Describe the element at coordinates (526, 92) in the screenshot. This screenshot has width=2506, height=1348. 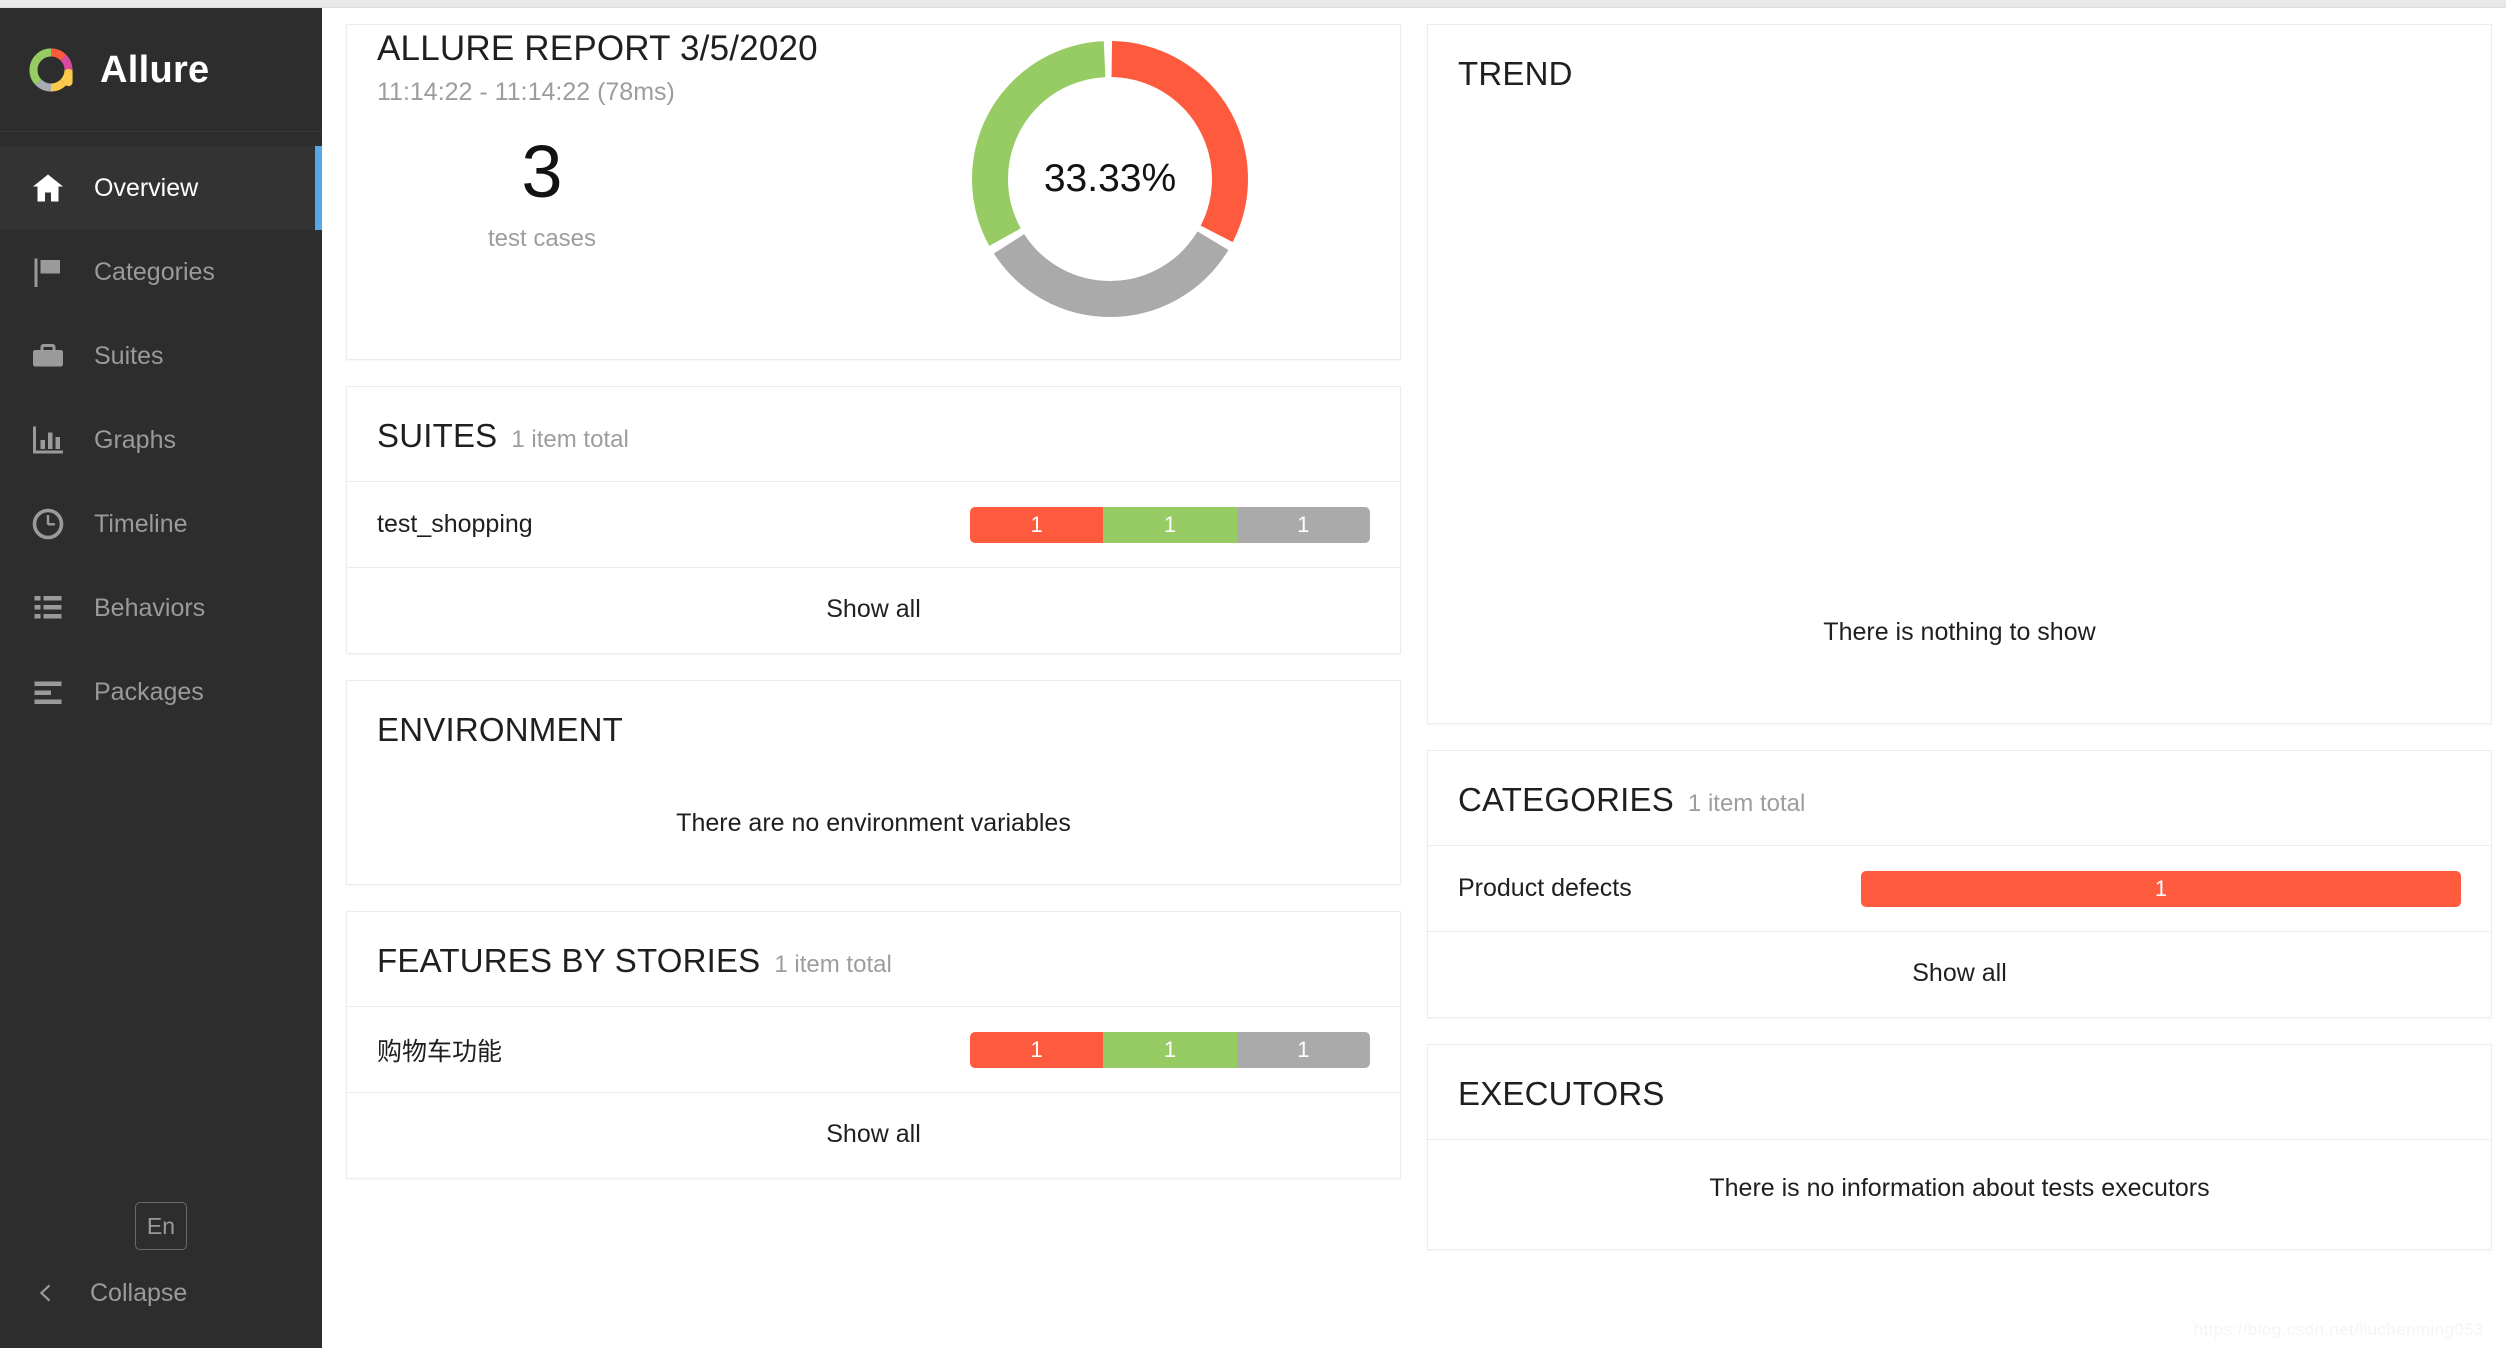
I see `report-time-range: 11:14:22 - 11:14:22 (78ms)` at that location.